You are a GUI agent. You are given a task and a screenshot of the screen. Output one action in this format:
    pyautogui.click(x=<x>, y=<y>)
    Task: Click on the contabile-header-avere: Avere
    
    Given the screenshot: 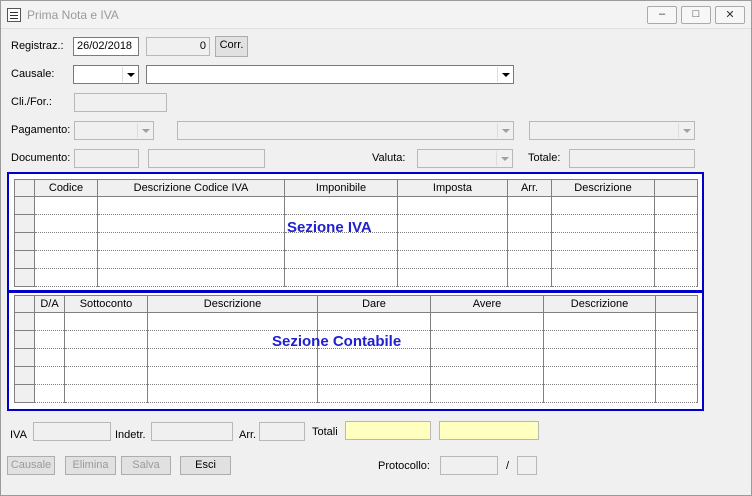 What is the action you would take?
    pyautogui.click(x=487, y=304)
    